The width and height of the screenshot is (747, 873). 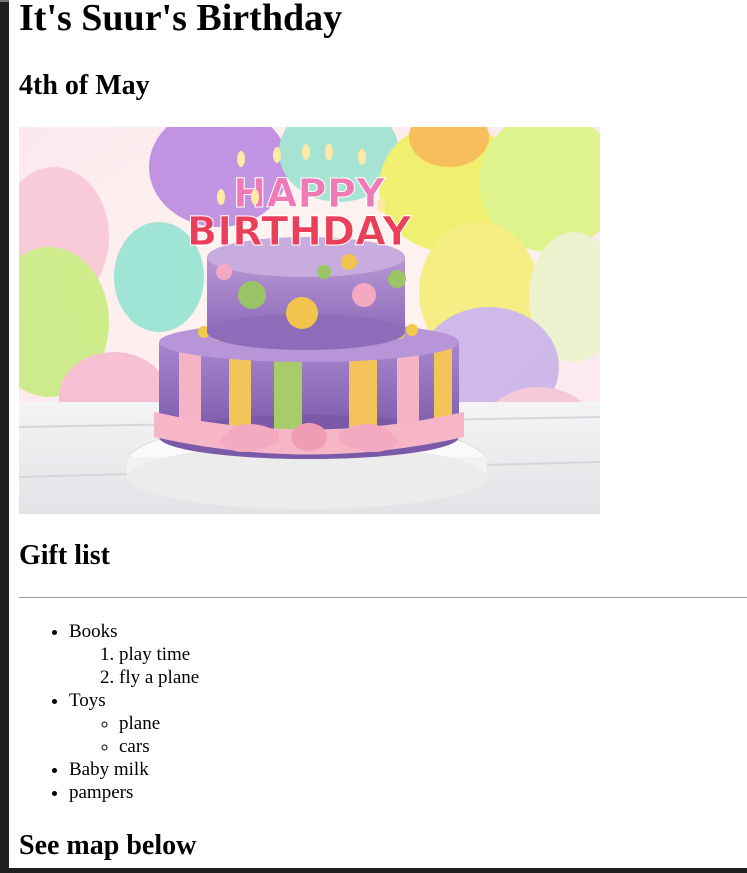 I want to click on map-heading: See map below, so click(x=108, y=845).